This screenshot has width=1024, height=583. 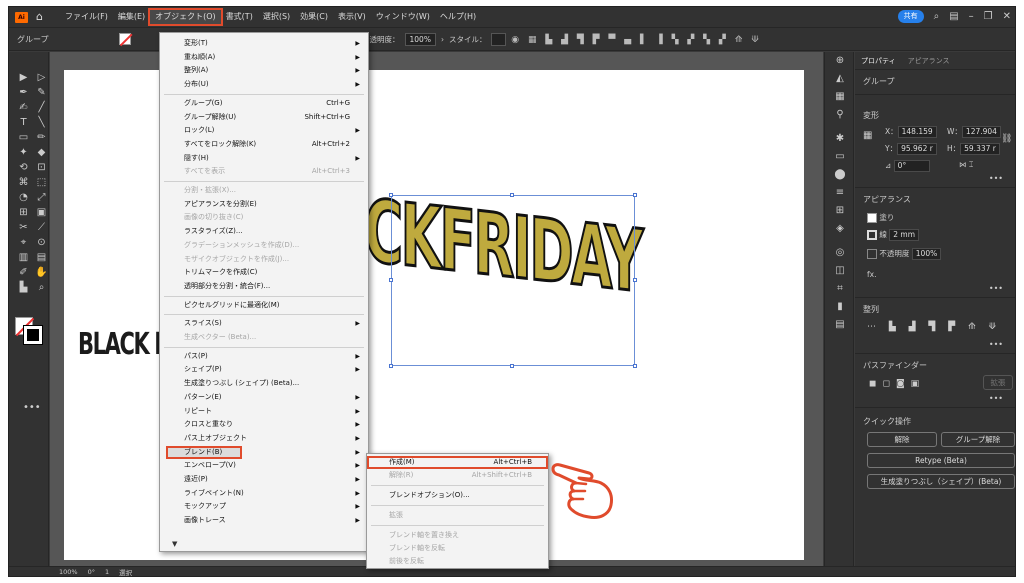 I want to click on artboard-number: 1, so click(x=107, y=572).